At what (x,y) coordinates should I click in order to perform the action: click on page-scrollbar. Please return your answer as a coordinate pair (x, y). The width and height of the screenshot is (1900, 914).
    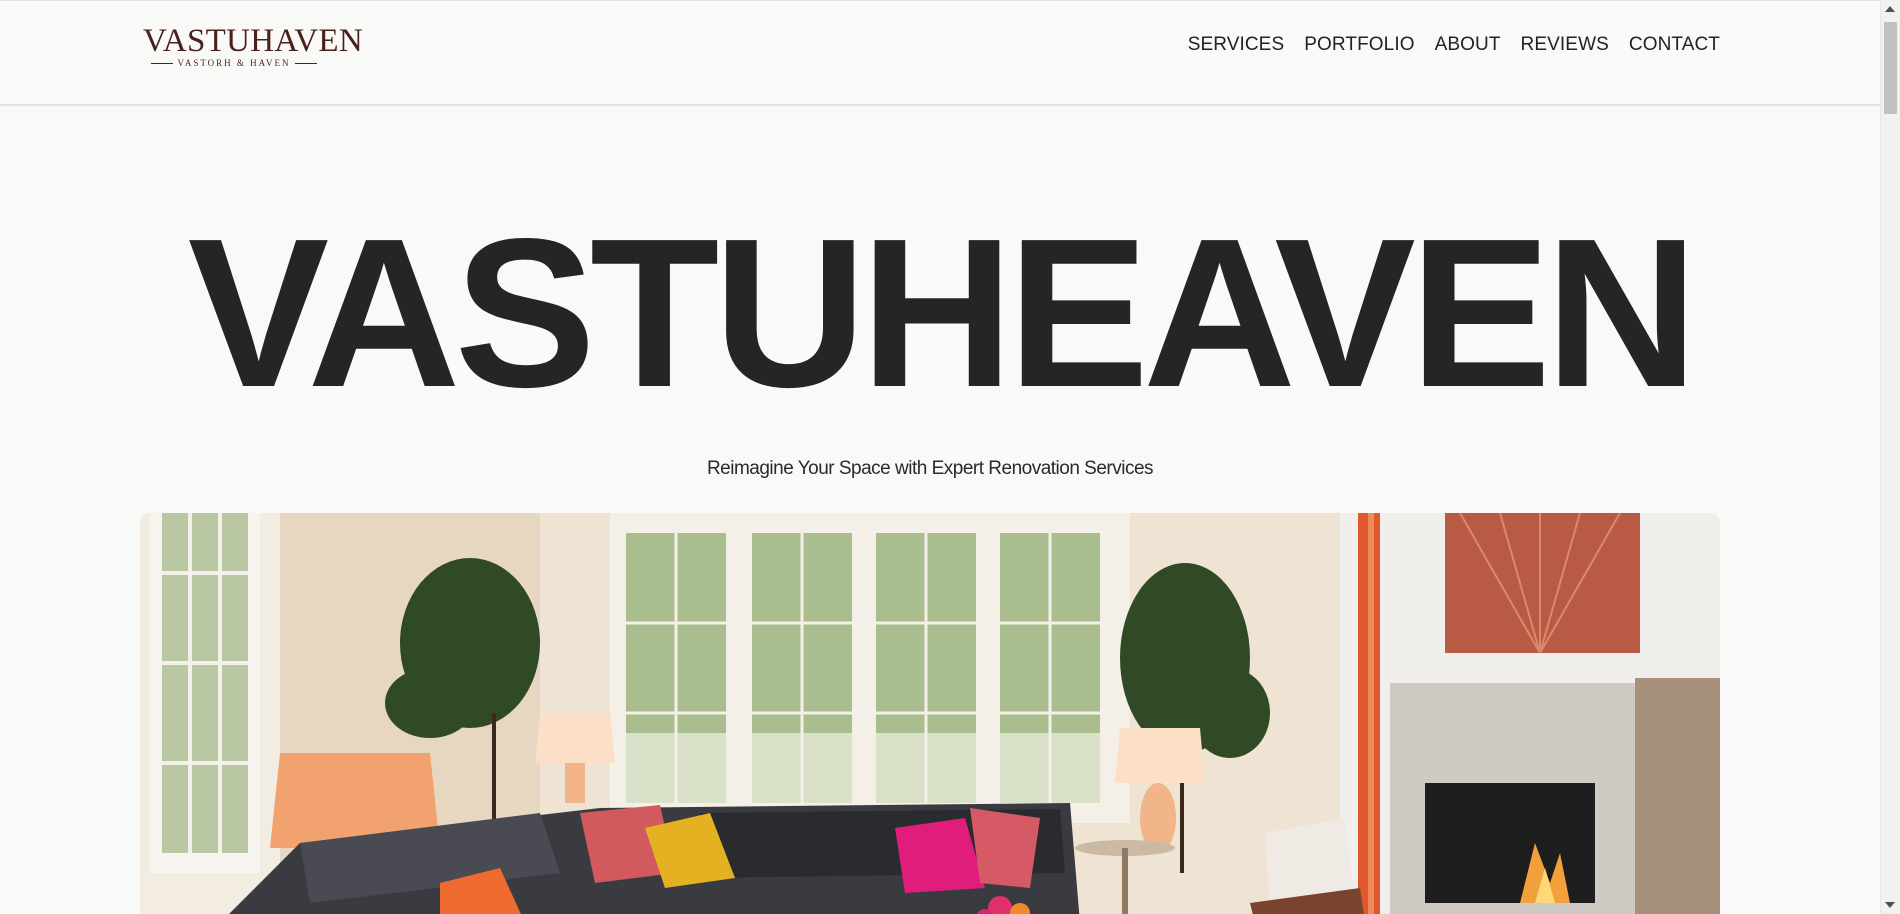
    Looking at the image, I should click on (1890, 457).